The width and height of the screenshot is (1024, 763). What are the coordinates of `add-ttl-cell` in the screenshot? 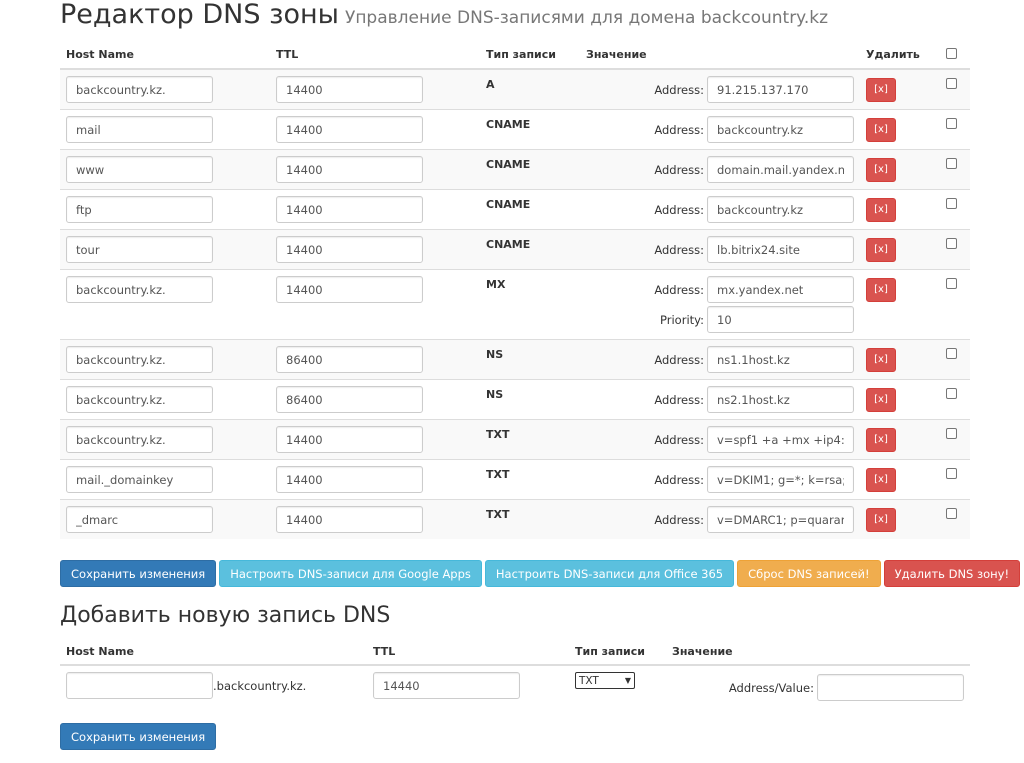 It's located at (468, 686).